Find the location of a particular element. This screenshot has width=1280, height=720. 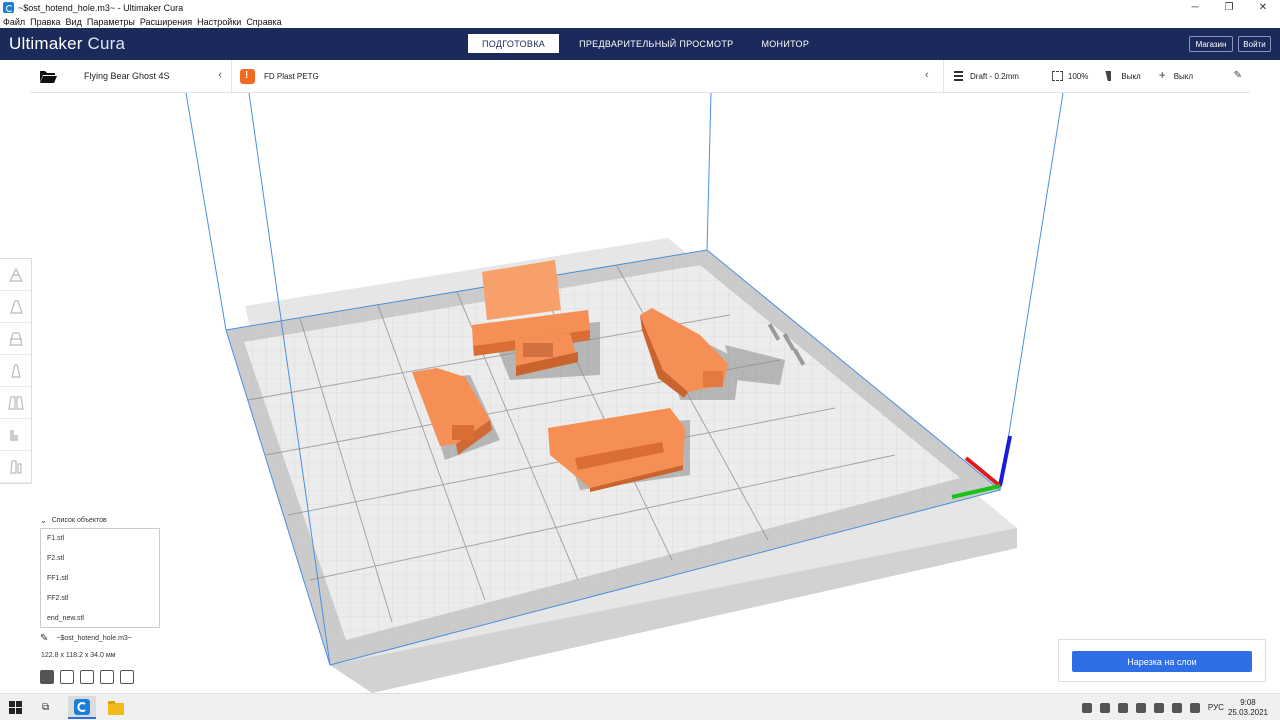

per-model-settings-icon is located at coordinates (15, 402).